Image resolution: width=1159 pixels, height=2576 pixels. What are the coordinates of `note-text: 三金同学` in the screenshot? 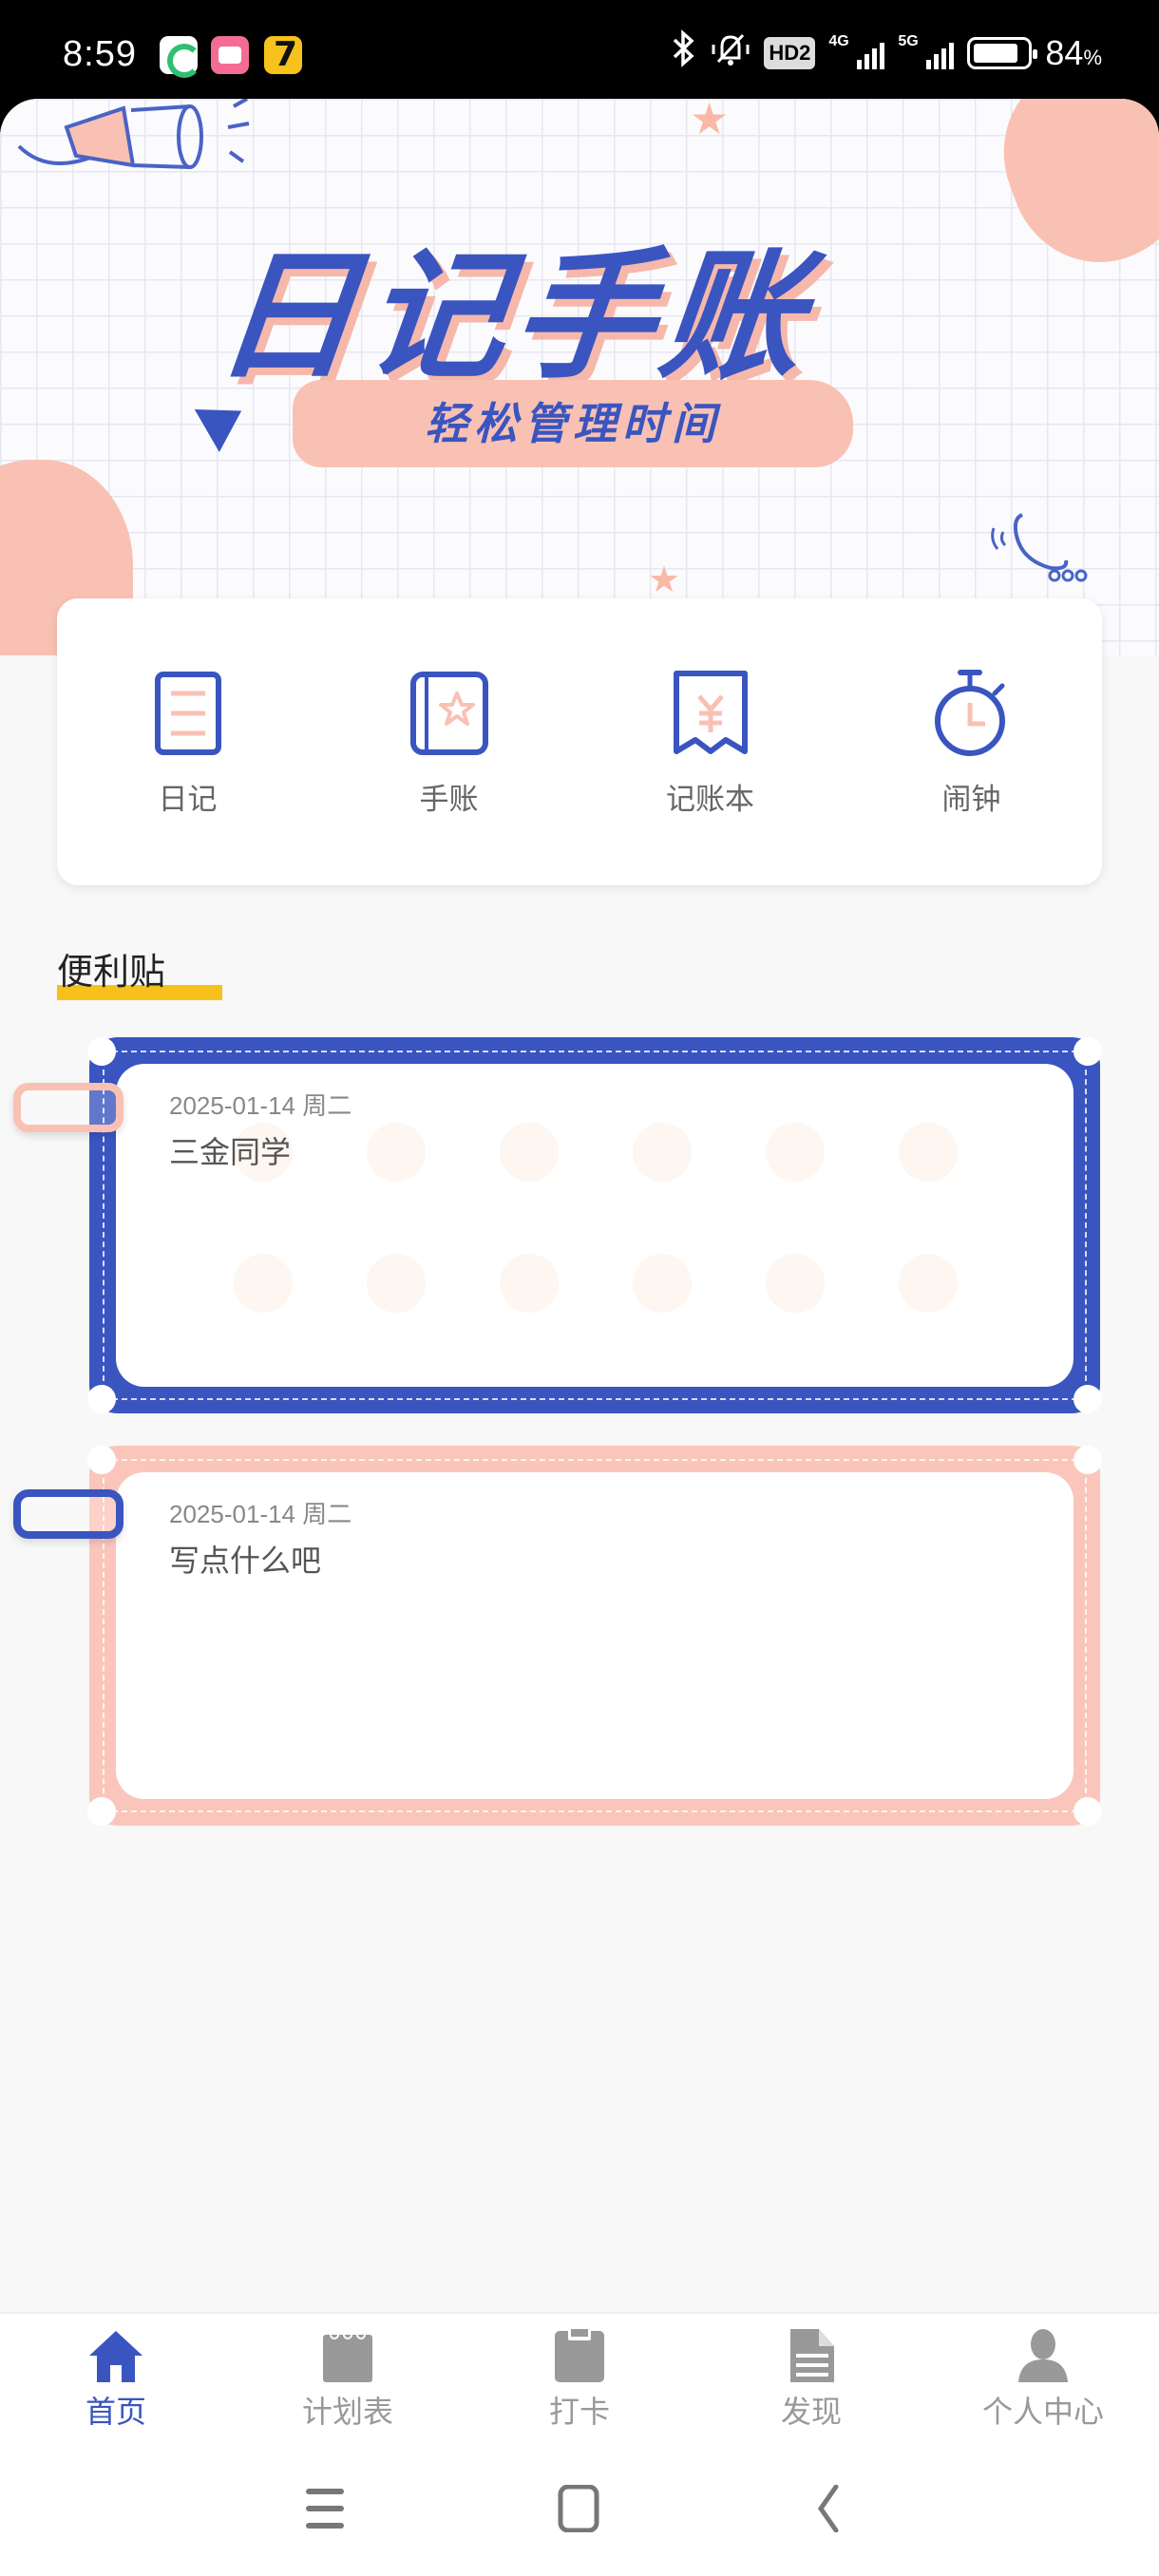 It's located at (230, 1152).